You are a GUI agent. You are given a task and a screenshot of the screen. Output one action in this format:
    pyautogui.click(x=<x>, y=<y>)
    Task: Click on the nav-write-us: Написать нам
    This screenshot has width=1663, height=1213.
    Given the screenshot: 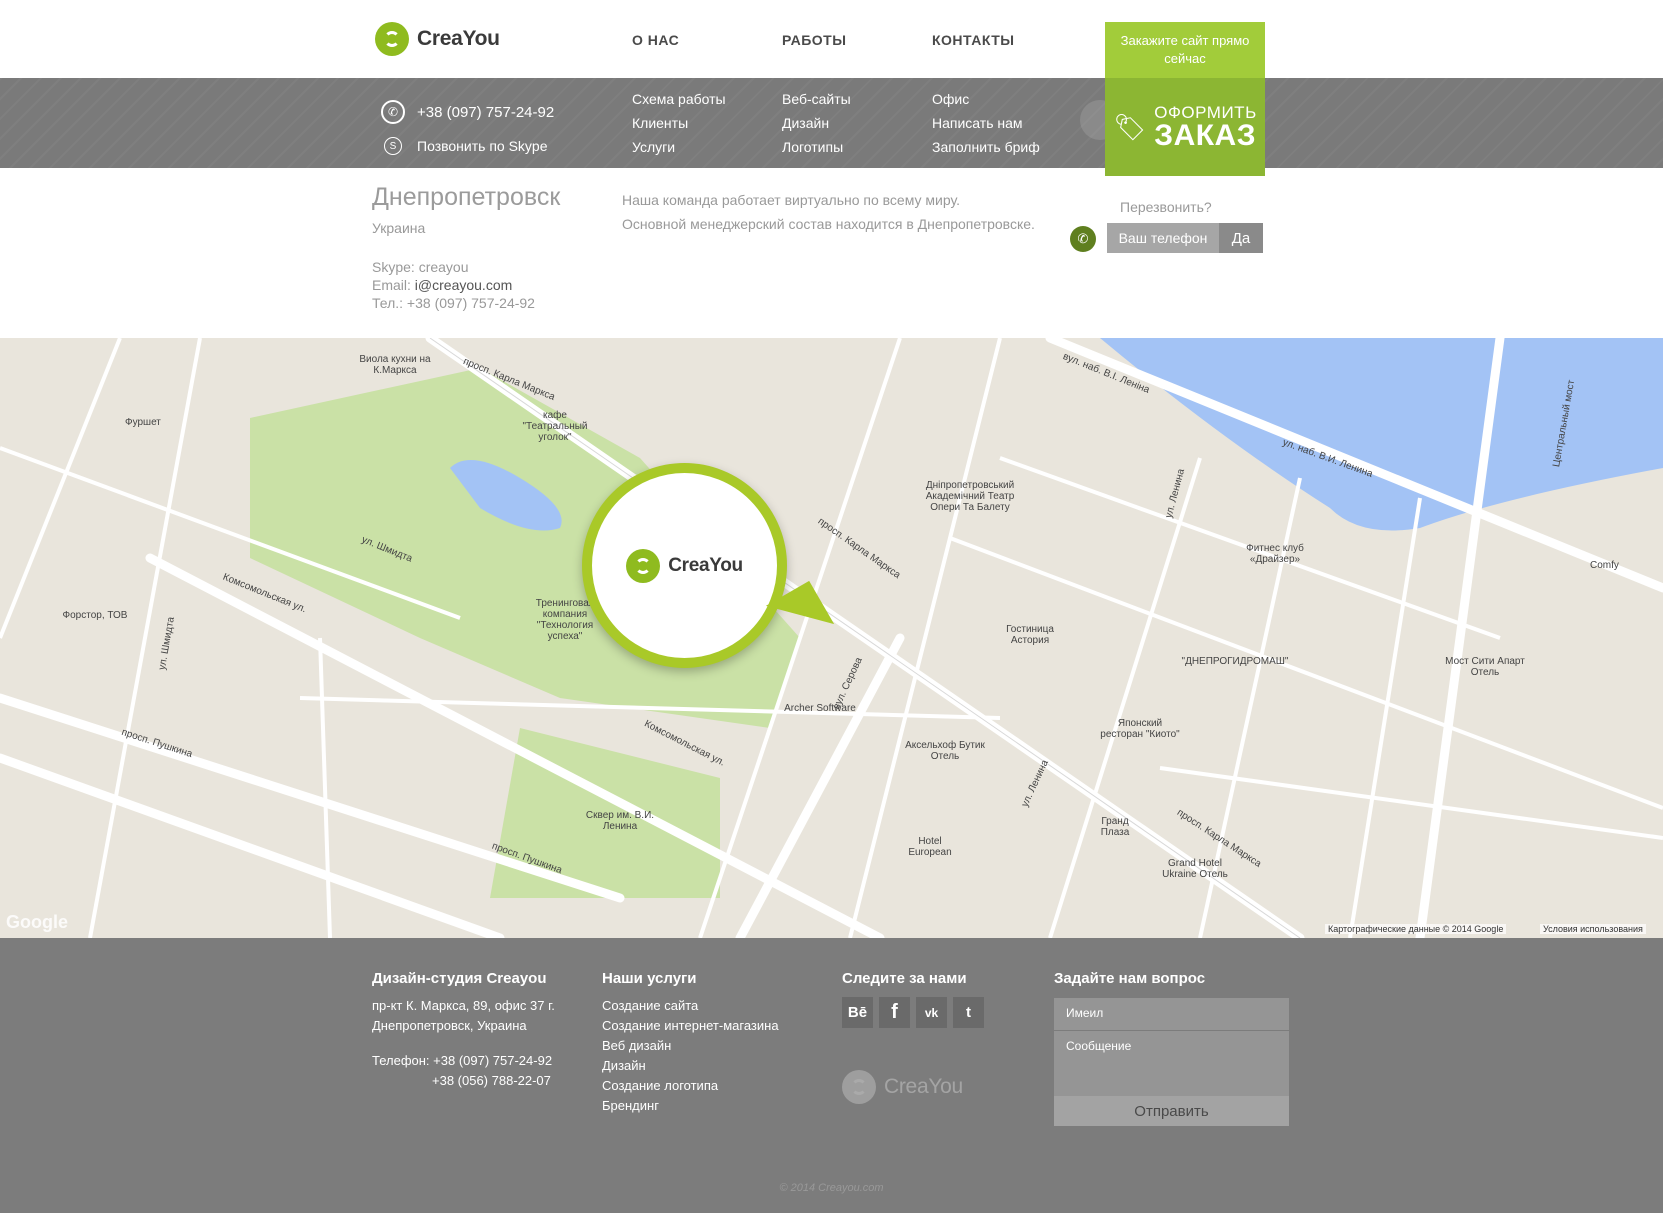 What is the action you would take?
    pyautogui.click(x=977, y=123)
    